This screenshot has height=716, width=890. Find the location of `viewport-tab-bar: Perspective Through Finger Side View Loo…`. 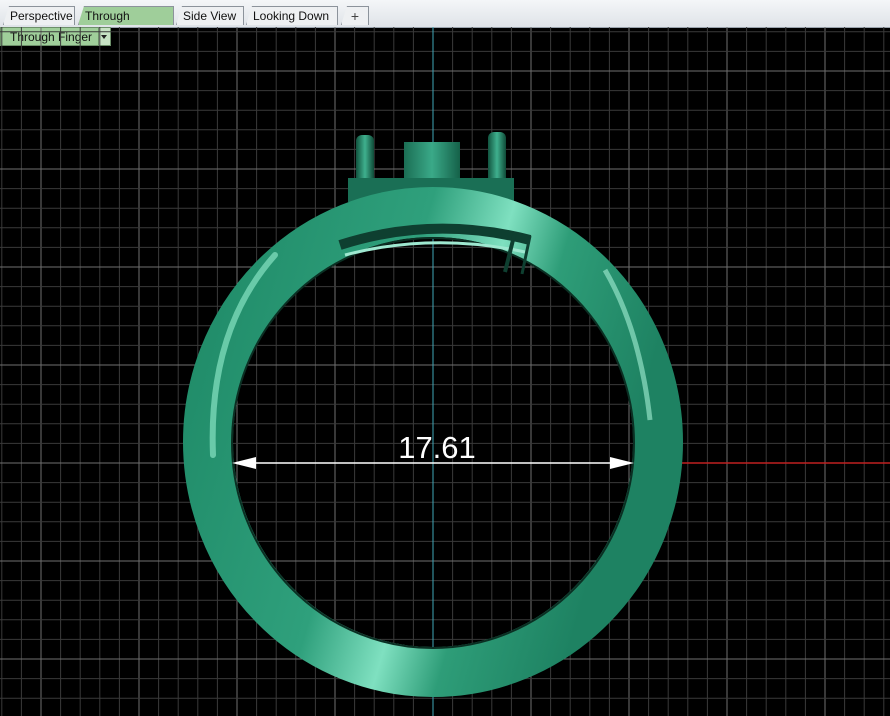

viewport-tab-bar: Perspective Through Finger Side View Loo… is located at coordinates (445, 14).